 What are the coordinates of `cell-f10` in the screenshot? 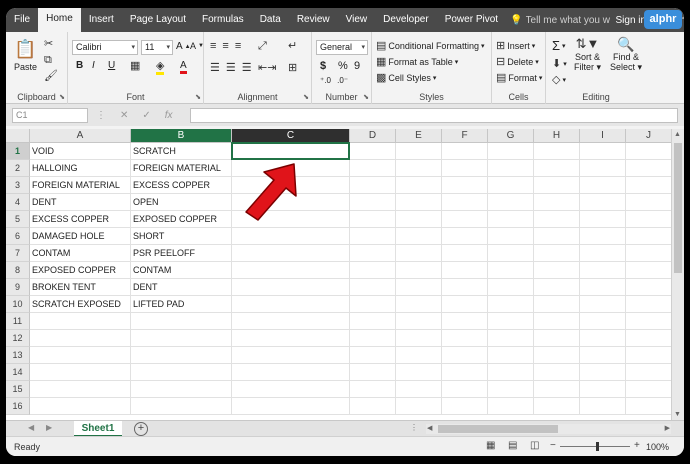 It's located at (465, 304).